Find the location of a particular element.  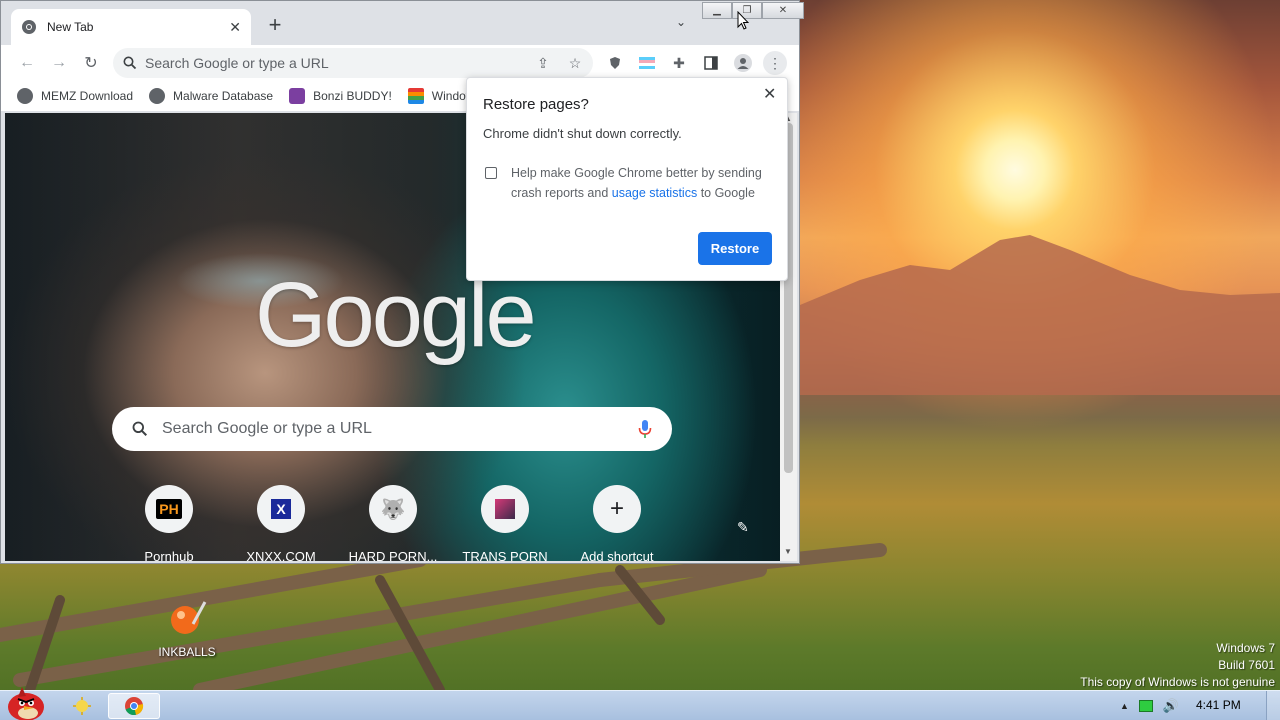

dialog-title: Restore pages? is located at coordinates (536, 104).